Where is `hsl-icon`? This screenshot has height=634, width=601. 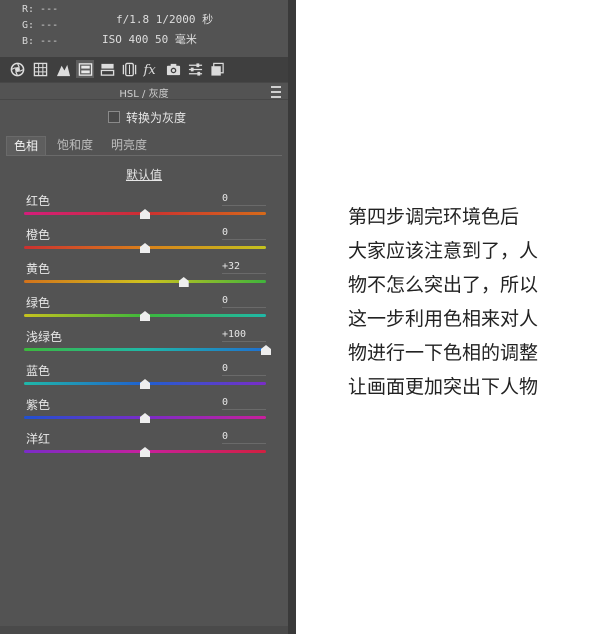 hsl-icon is located at coordinates (85, 69).